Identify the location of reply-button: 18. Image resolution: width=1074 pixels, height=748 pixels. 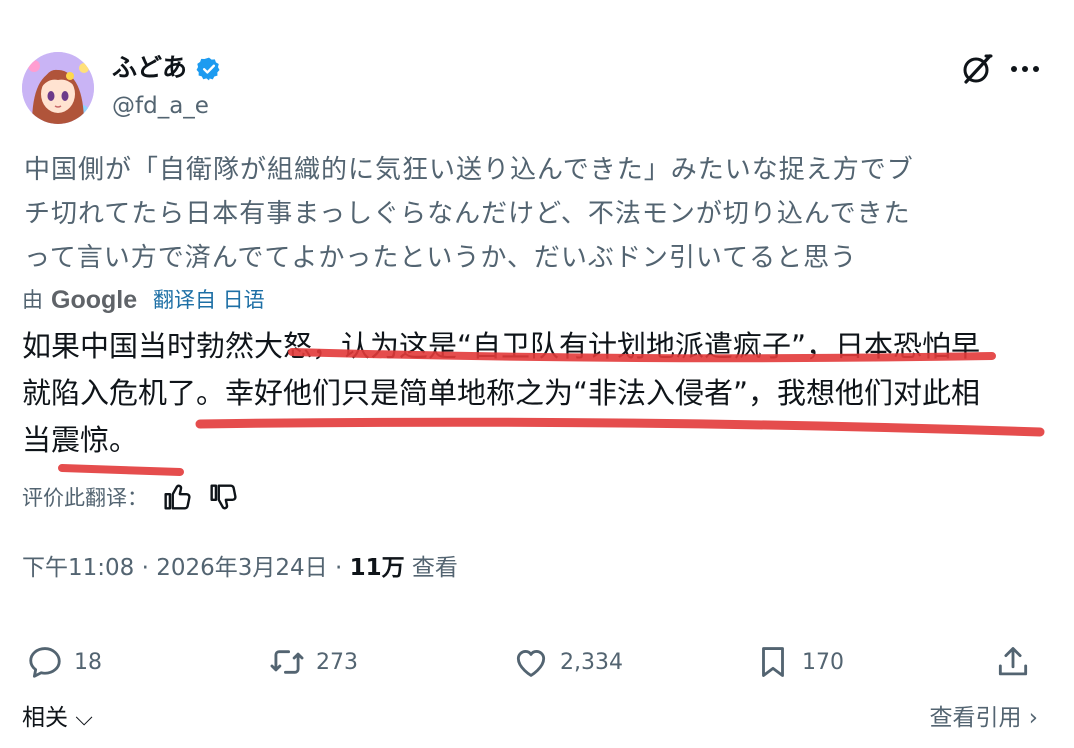
(64, 662).